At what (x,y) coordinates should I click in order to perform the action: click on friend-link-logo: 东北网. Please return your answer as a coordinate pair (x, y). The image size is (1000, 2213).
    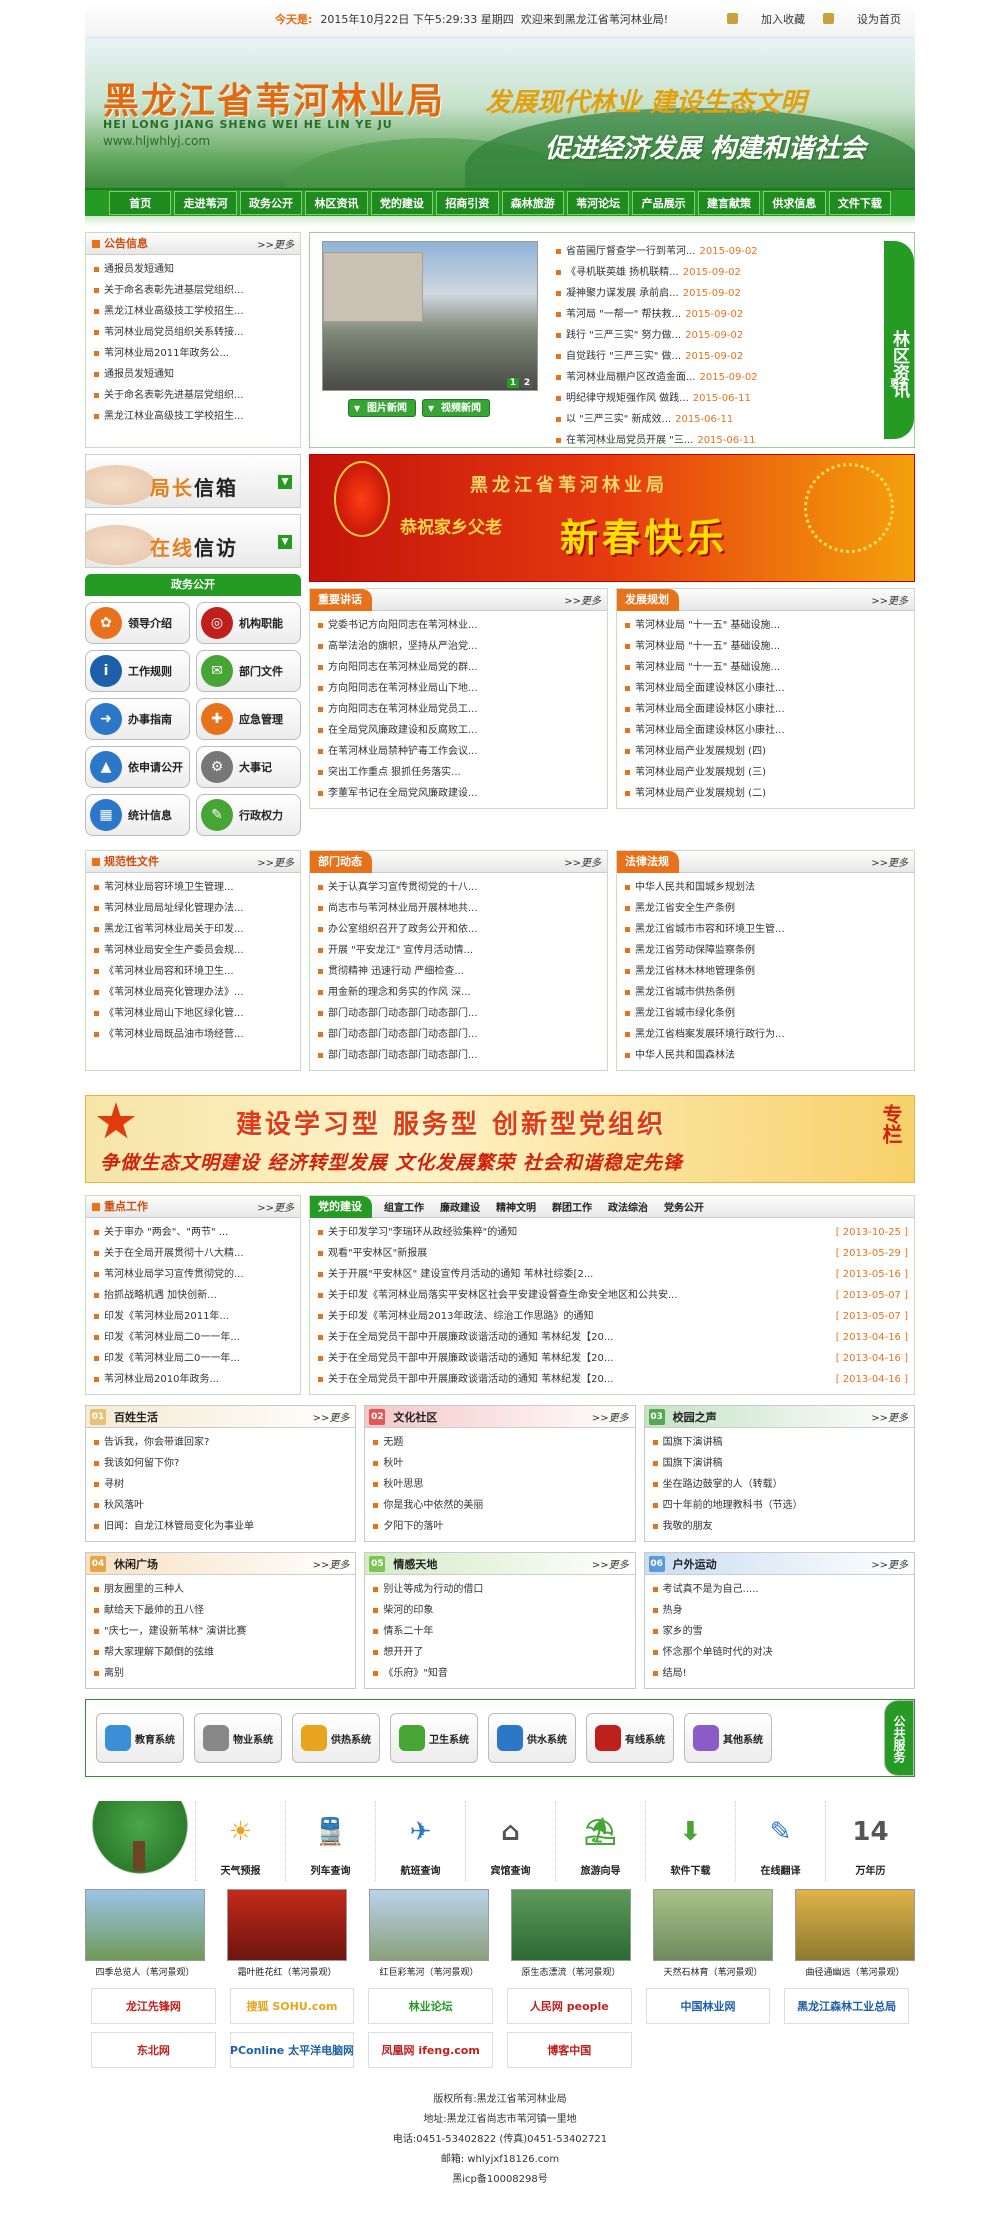
    Looking at the image, I should click on (153, 2050).